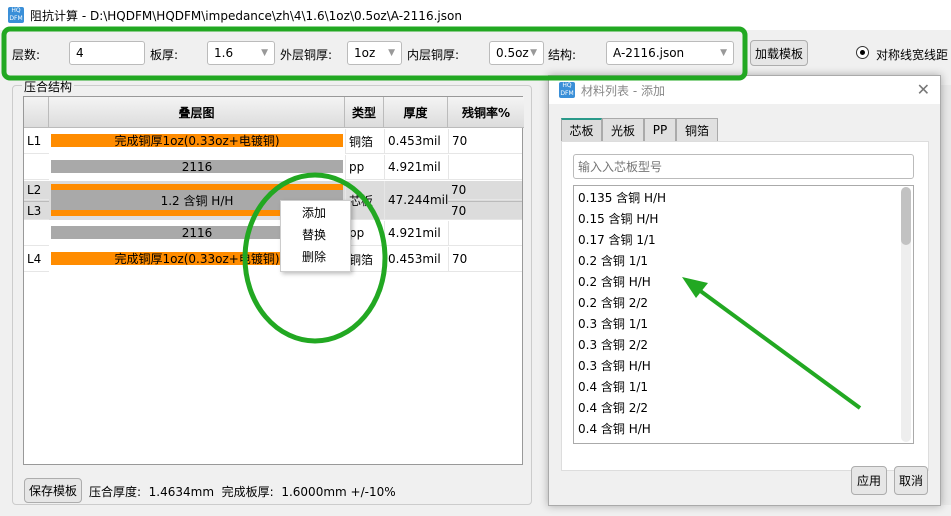  Describe the element at coordinates (623, 129) in the screenshot. I see `tab-light-board: 光板` at that location.